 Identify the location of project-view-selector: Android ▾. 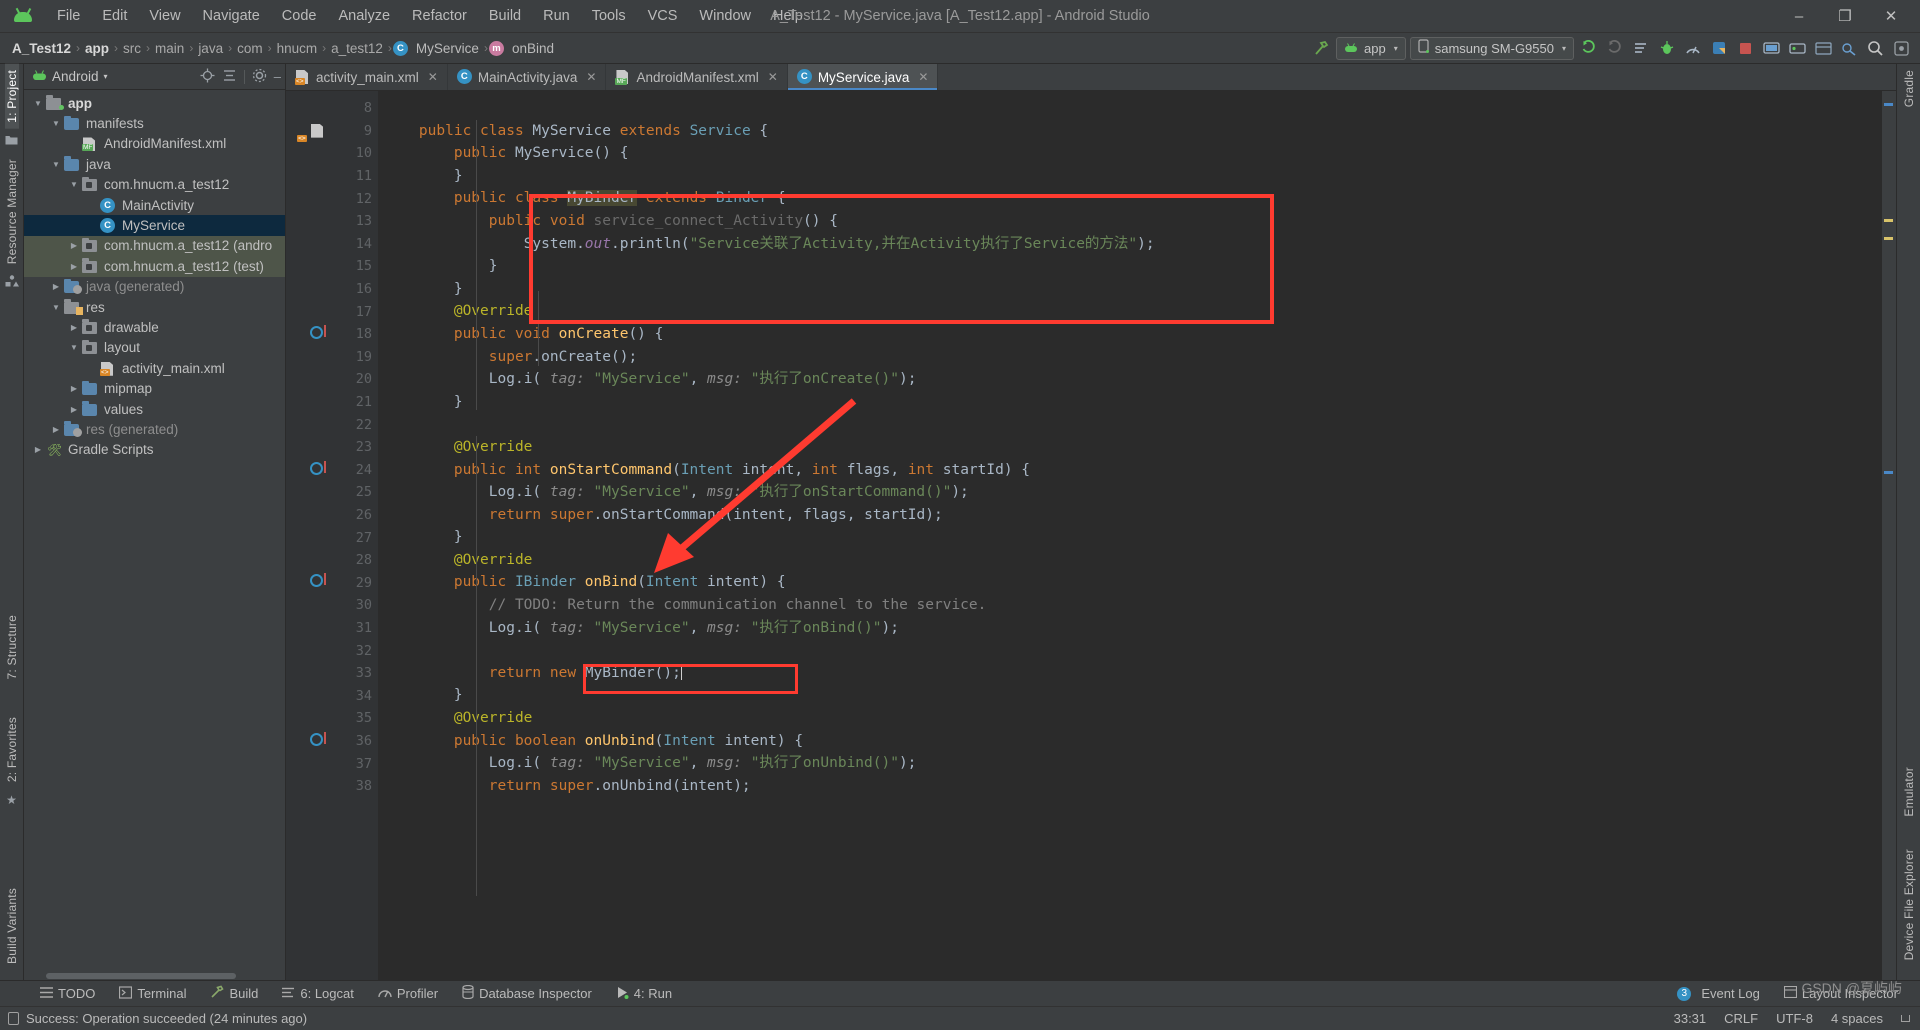
(70, 76).